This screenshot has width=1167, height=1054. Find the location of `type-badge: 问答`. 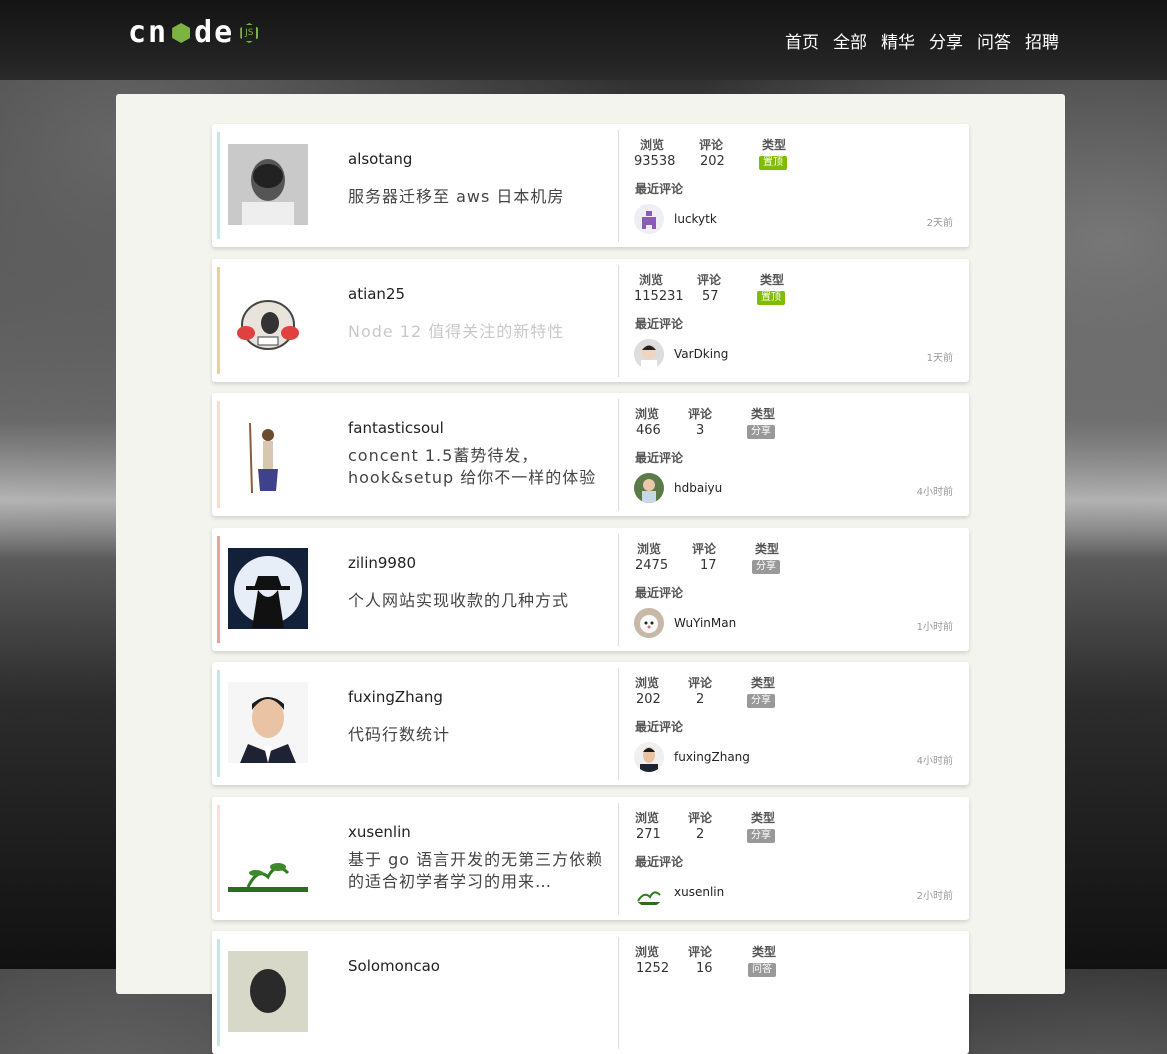

type-badge: 问答 is located at coordinates (762, 970).